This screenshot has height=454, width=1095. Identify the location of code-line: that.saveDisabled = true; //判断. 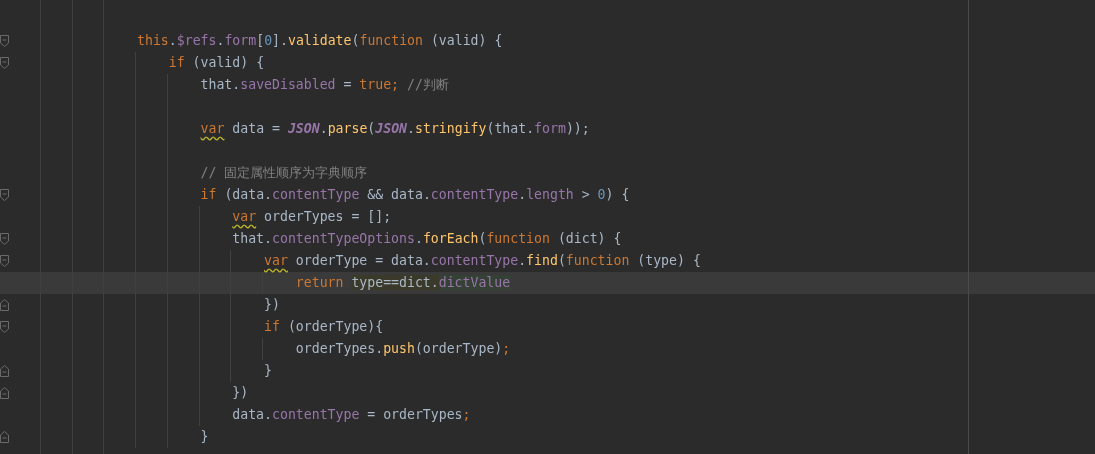
(324, 85).